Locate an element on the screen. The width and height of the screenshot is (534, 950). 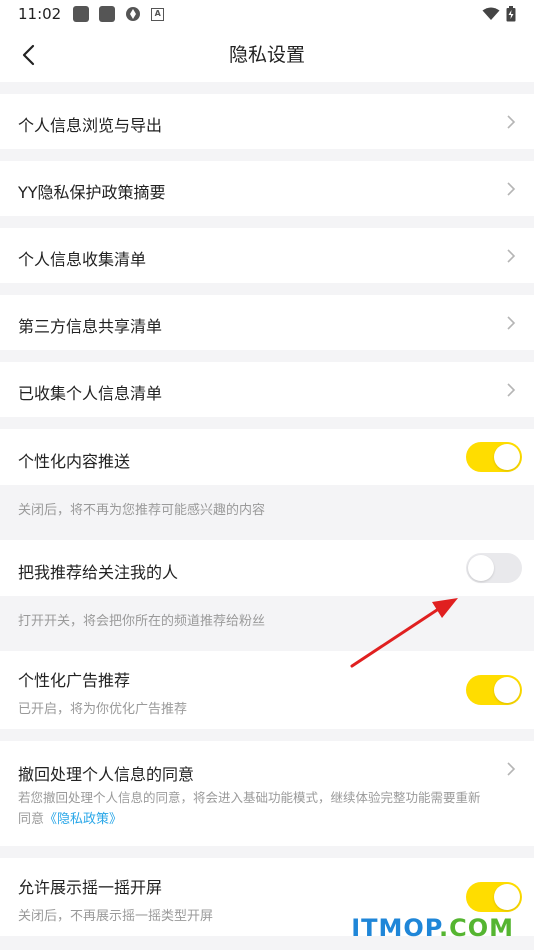
watermark-domain: .COM is located at coordinates (476, 928).